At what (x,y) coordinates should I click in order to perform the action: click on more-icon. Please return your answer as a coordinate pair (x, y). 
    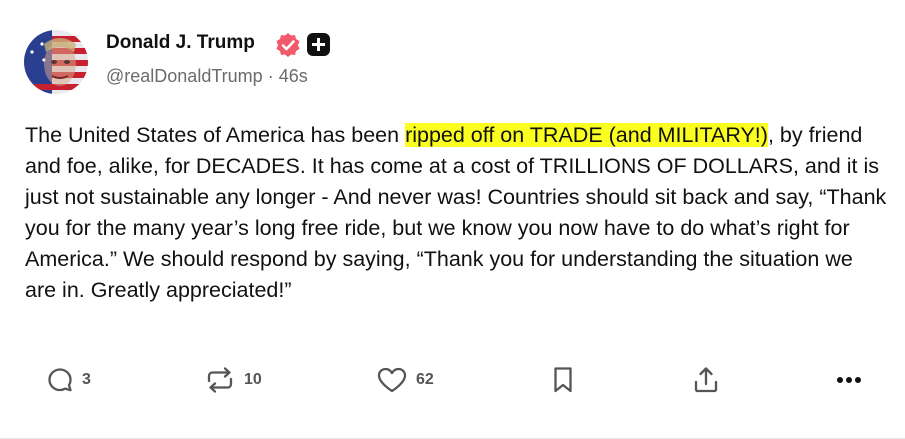
    Looking at the image, I should click on (849, 380).